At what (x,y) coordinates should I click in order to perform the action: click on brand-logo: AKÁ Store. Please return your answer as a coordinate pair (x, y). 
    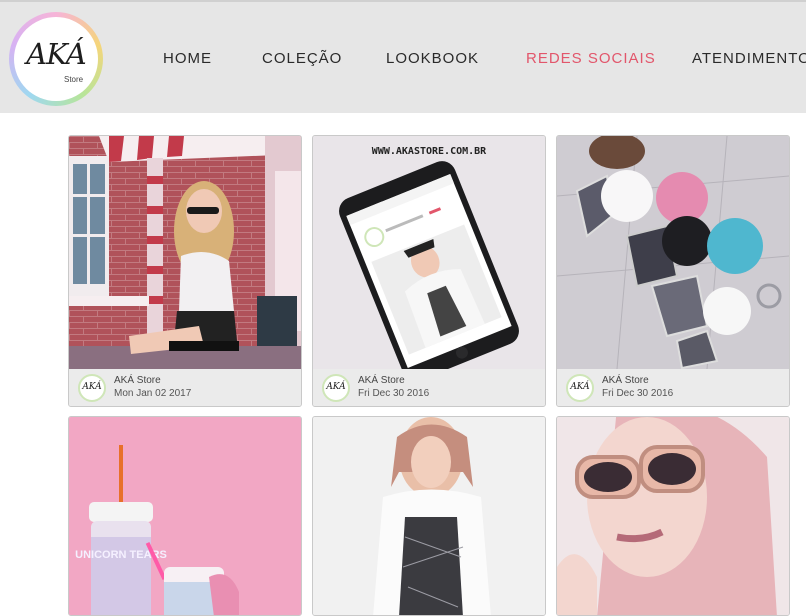
    Looking at the image, I should click on (56, 59).